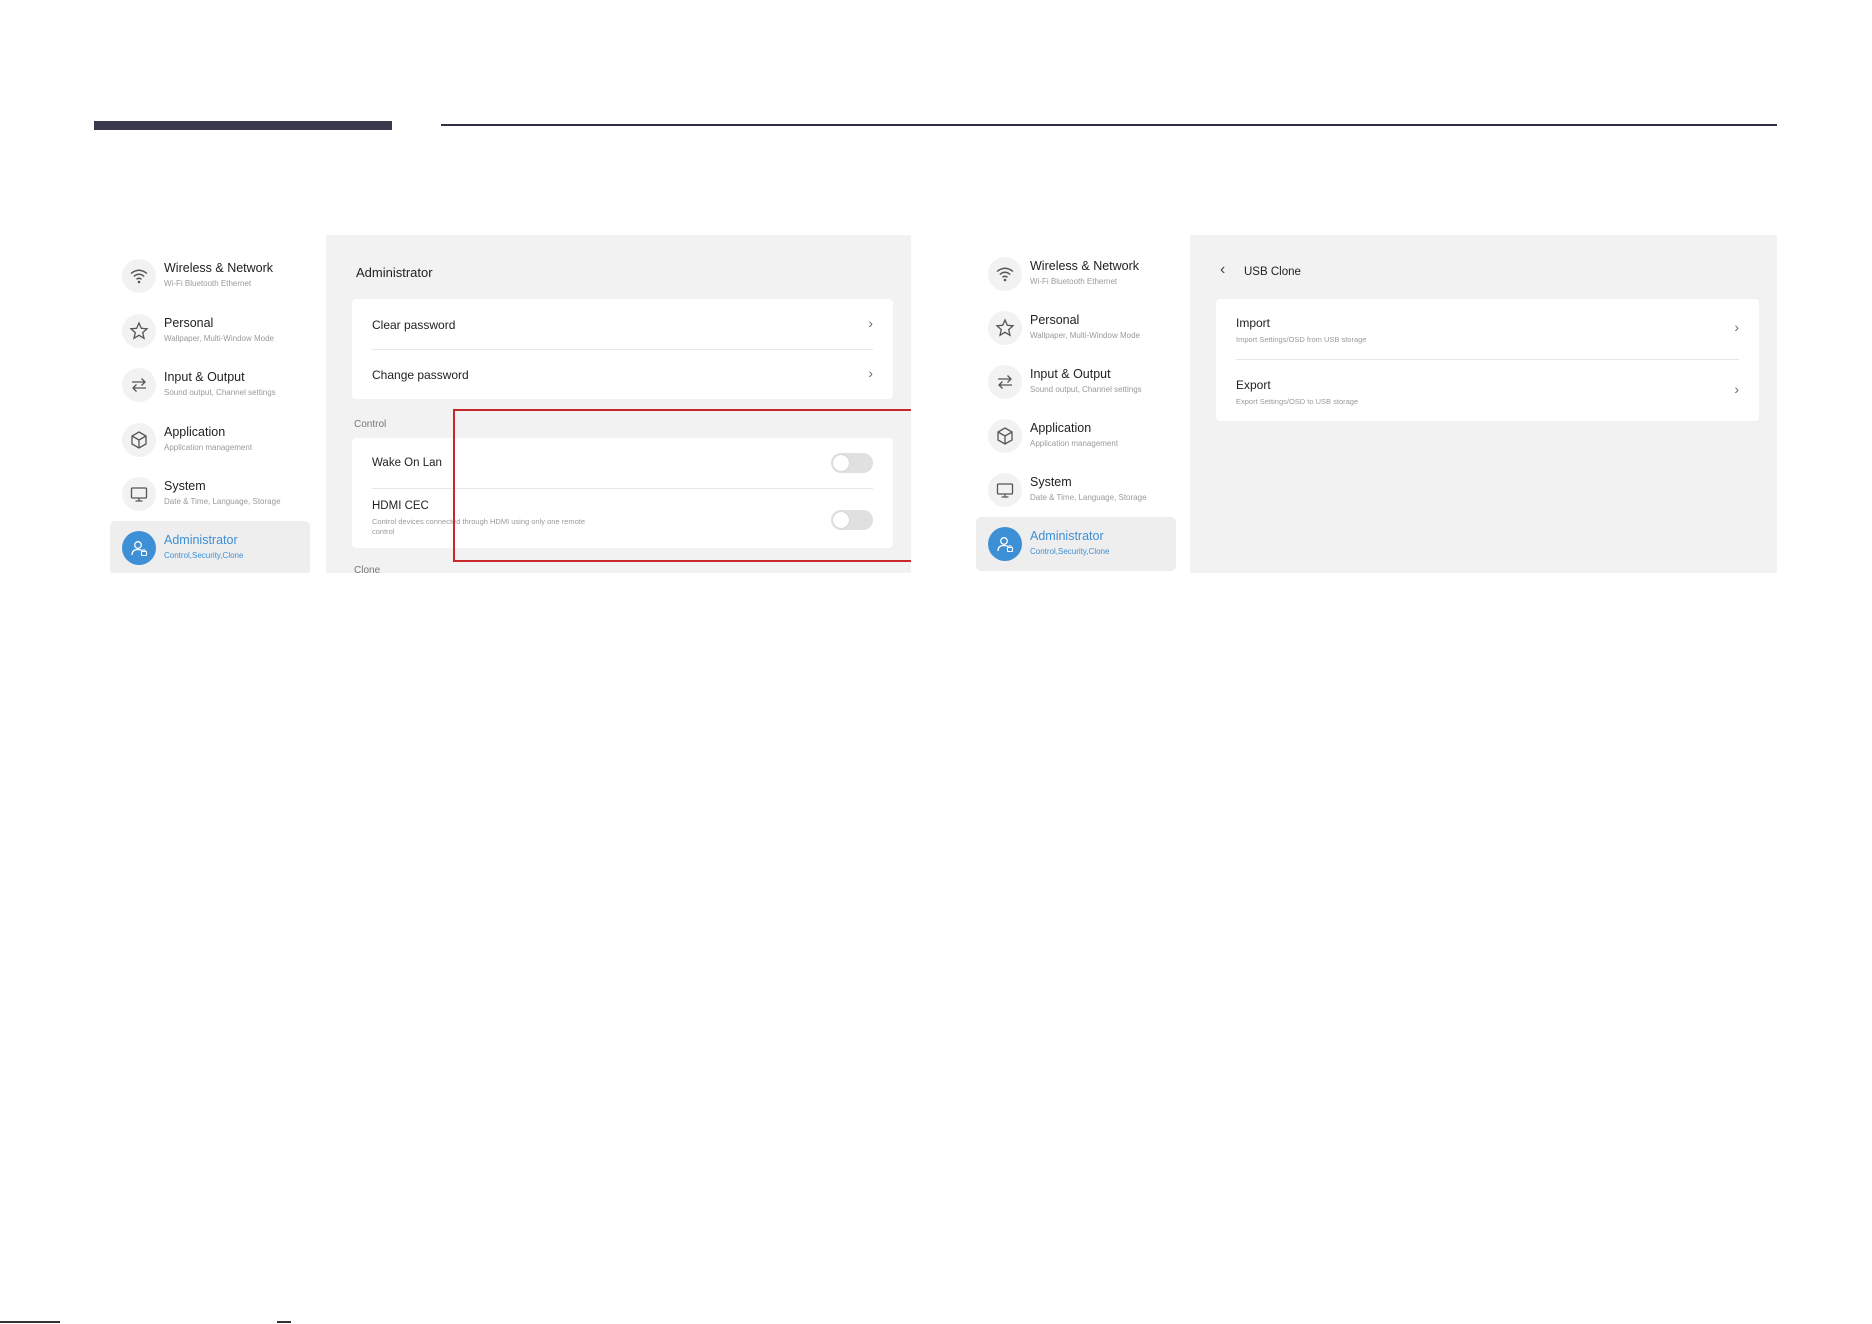 This screenshot has width=1872, height=1324. I want to click on clone-section-header: Clone, so click(367, 569).